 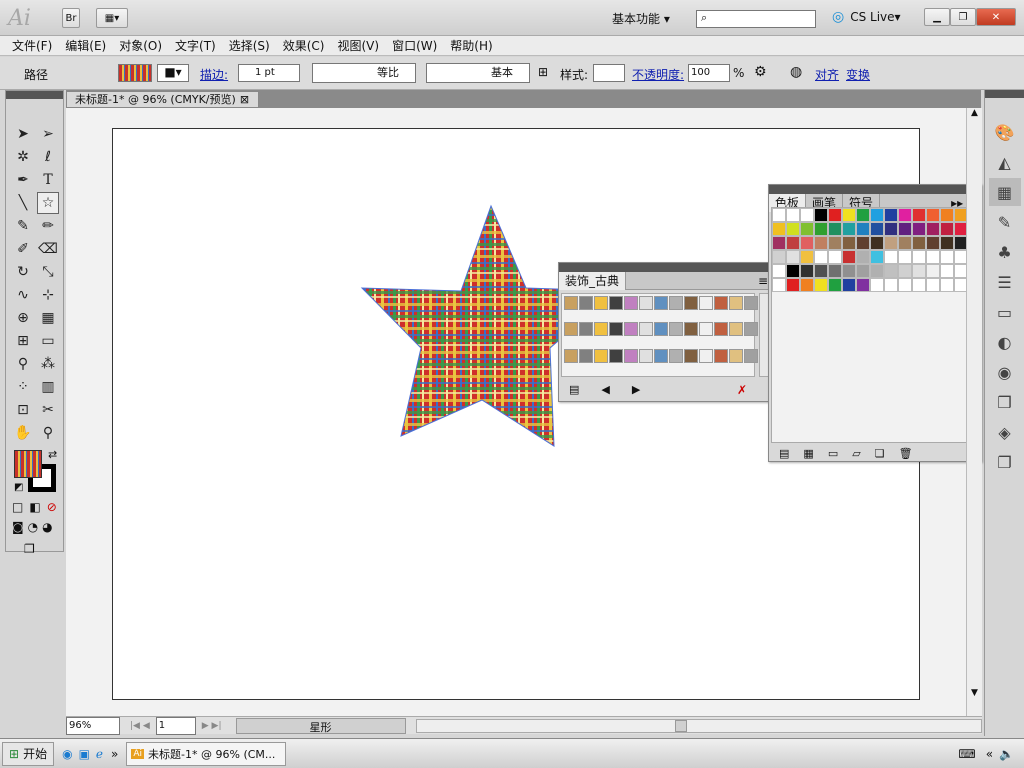 I want to click on perspective-grid-tool-icon: ▦, so click(x=48, y=318).